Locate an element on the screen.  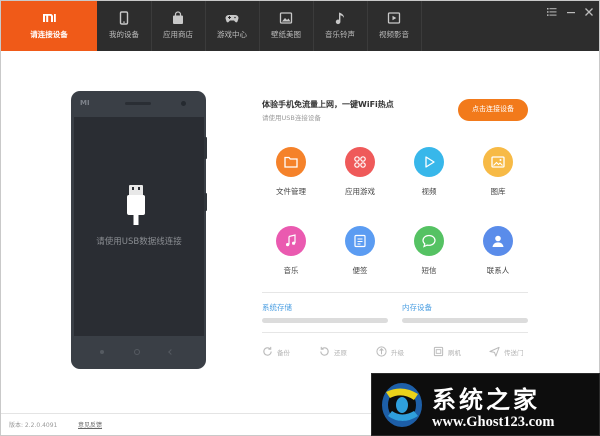
watermark-banner: 系统之家 www.Ghost123.com is located at coordinates (485, 404).